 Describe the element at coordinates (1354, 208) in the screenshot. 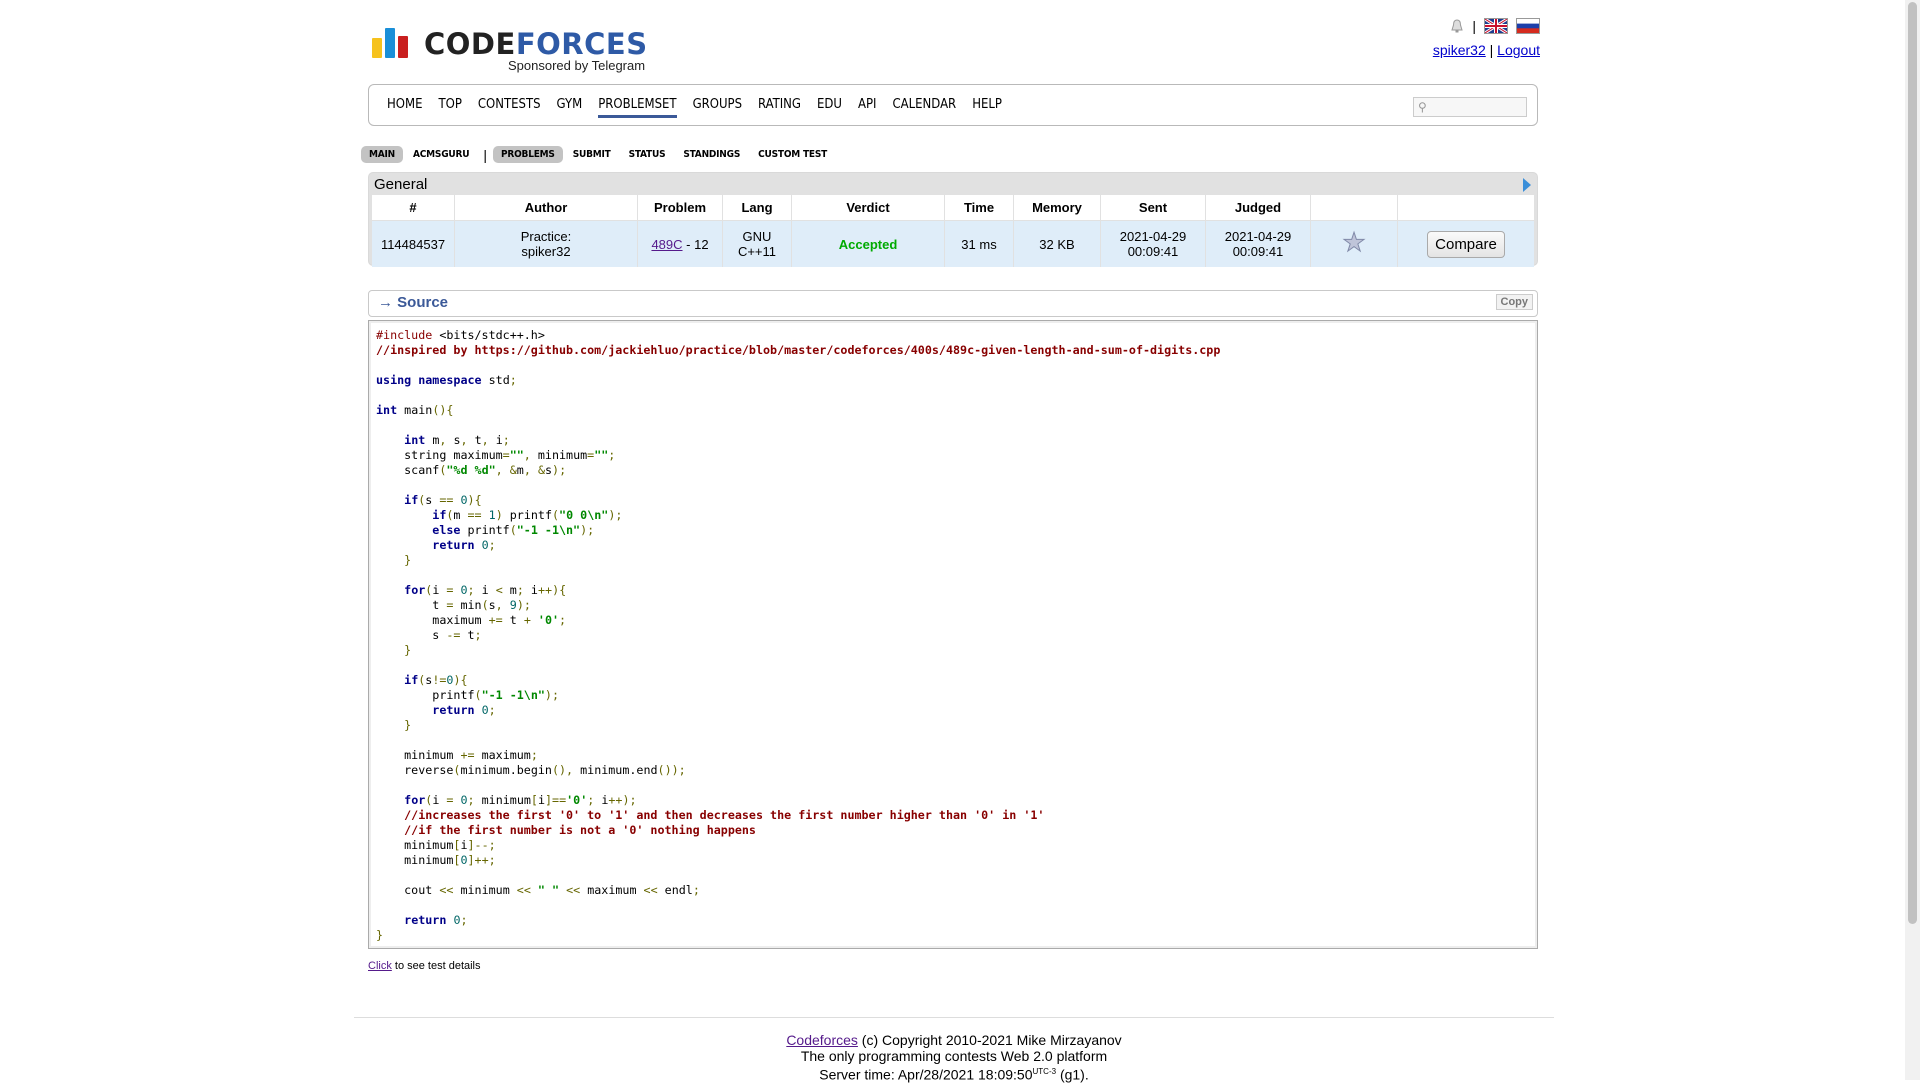

I see `col-favourite` at that location.